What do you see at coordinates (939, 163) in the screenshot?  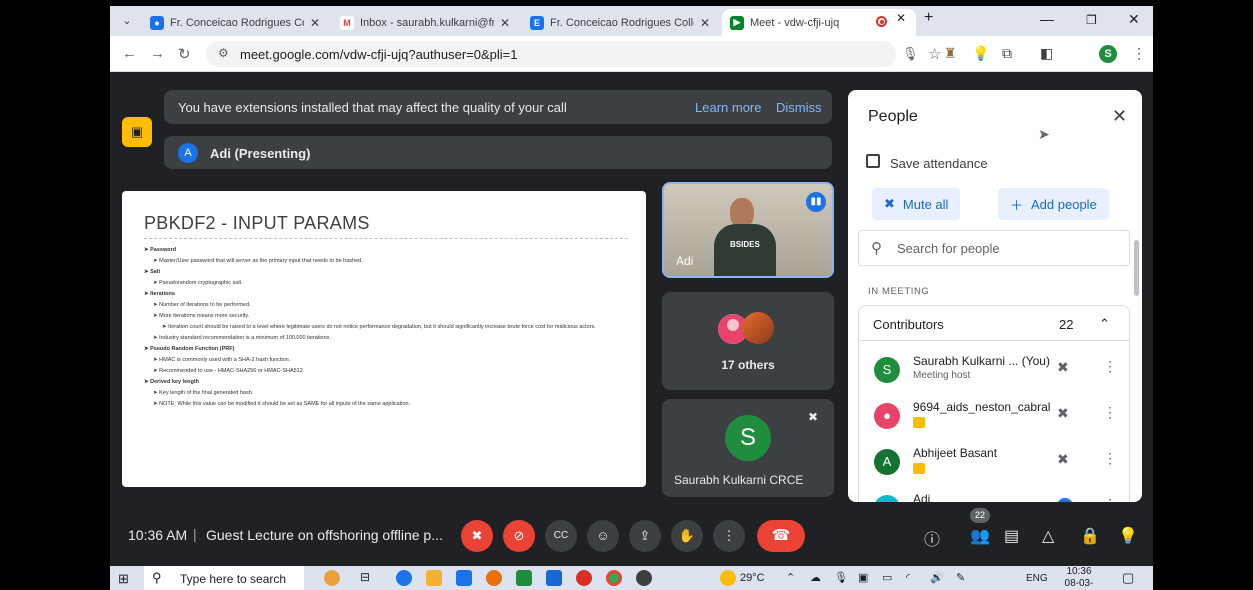 I see `save-attendance-button: Save attendance` at bounding box center [939, 163].